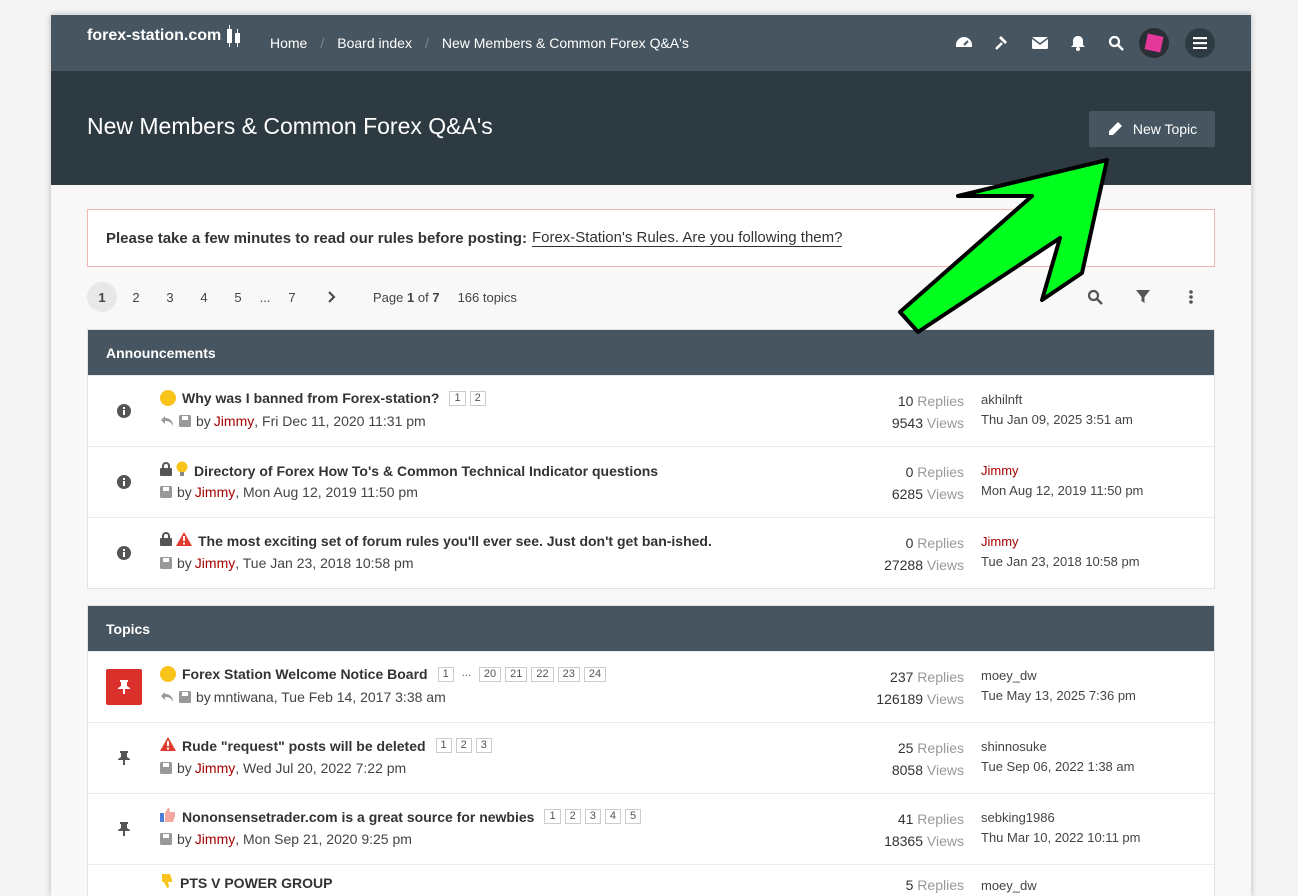 The width and height of the screenshot is (1298, 896). Describe the element at coordinates (964, 43) in the screenshot. I see `dashboard-icon` at that location.